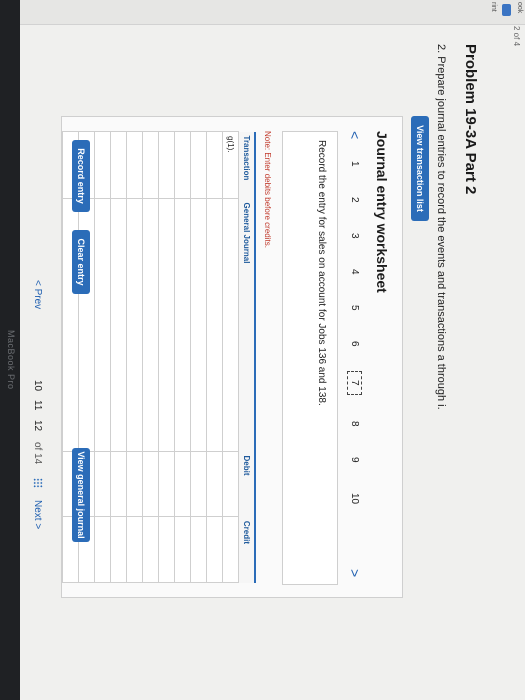 The image size is (525, 700). I want to click on record-entry-button: Record entry, so click(81, 176).